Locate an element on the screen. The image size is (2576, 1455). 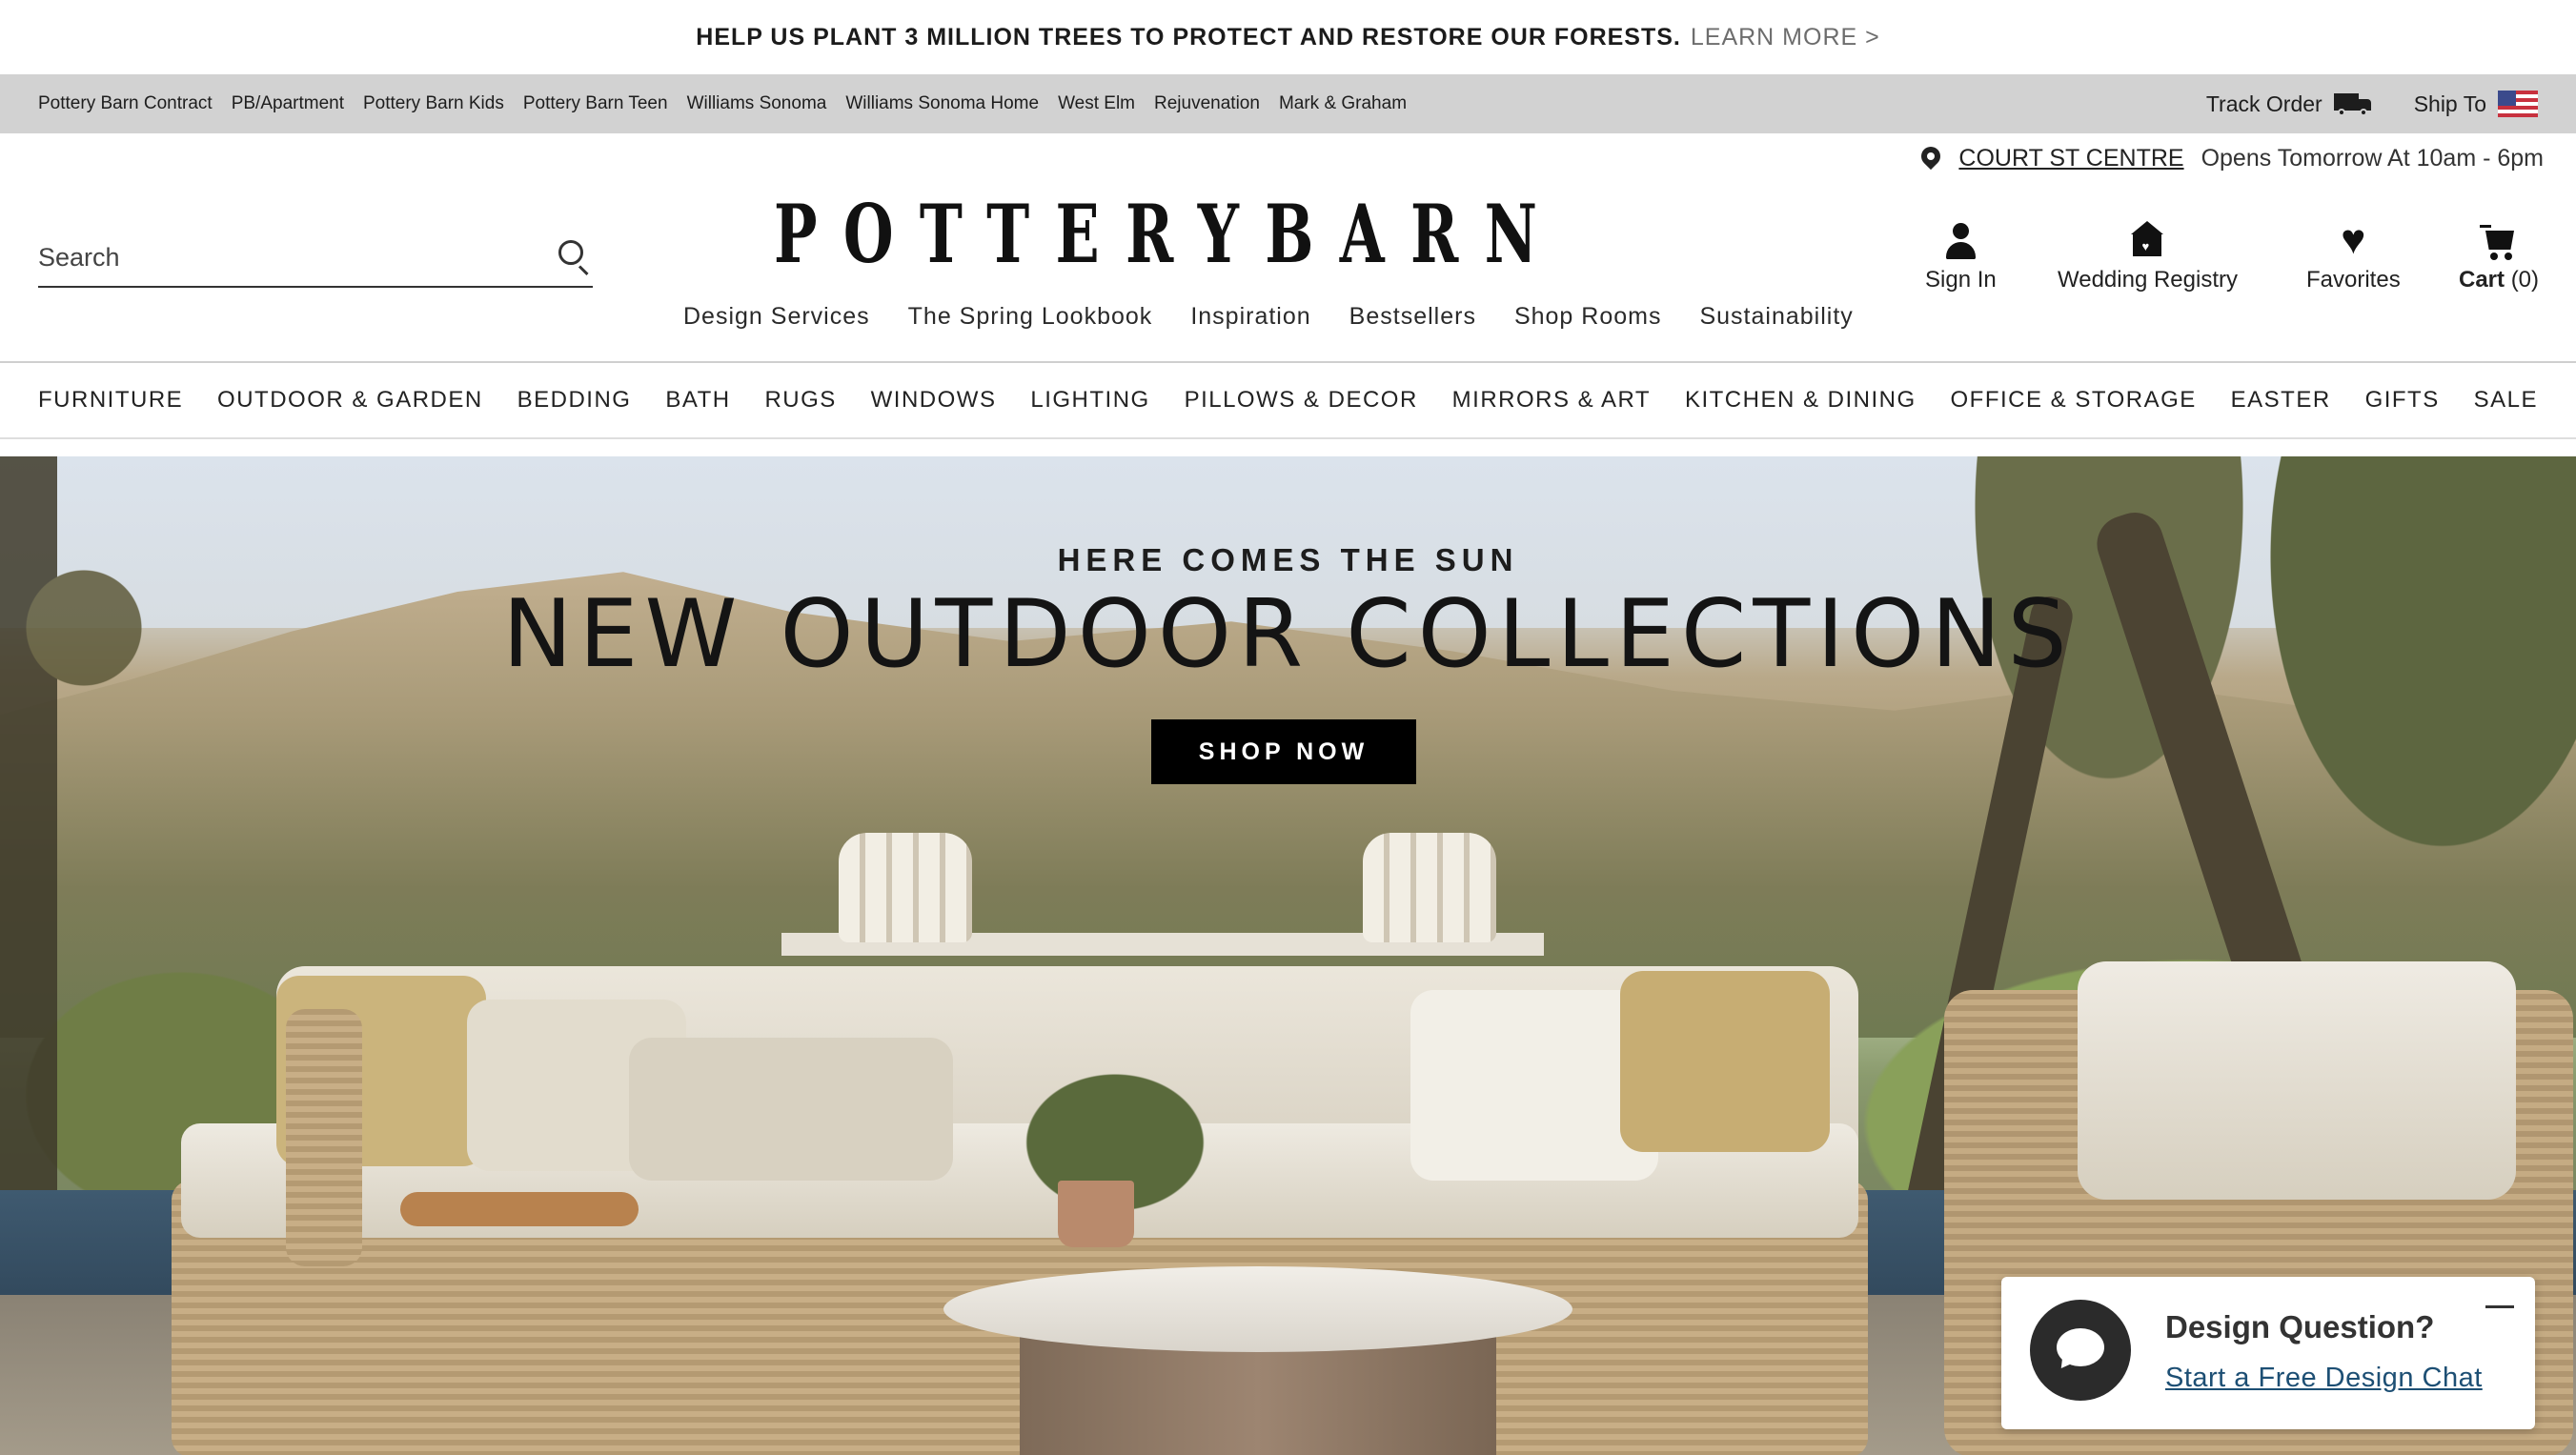
category-item: LIGHTING is located at coordinates (1089, 401).